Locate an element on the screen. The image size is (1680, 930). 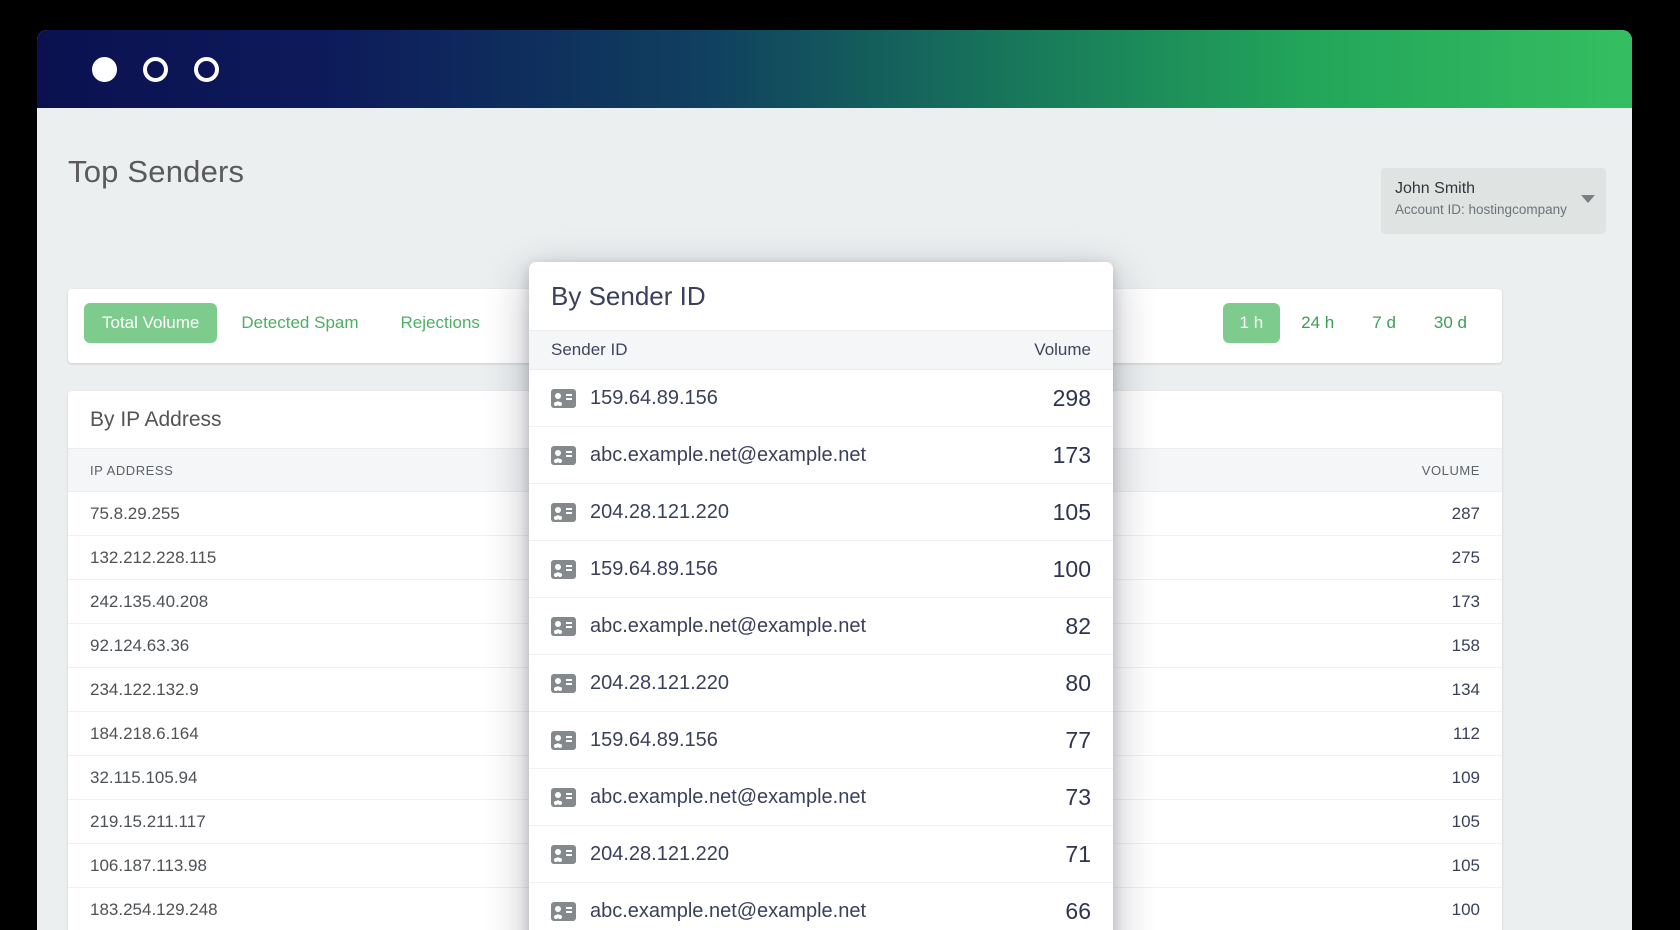
sender-volume-value: 105 is located at coordinates (1071, 511).